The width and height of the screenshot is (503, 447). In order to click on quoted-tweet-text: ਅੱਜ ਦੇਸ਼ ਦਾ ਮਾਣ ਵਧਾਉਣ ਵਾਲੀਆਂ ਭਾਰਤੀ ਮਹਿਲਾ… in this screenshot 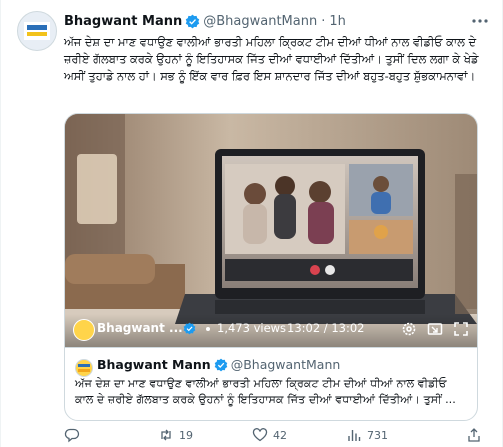, I will do `click(265, 391)`.